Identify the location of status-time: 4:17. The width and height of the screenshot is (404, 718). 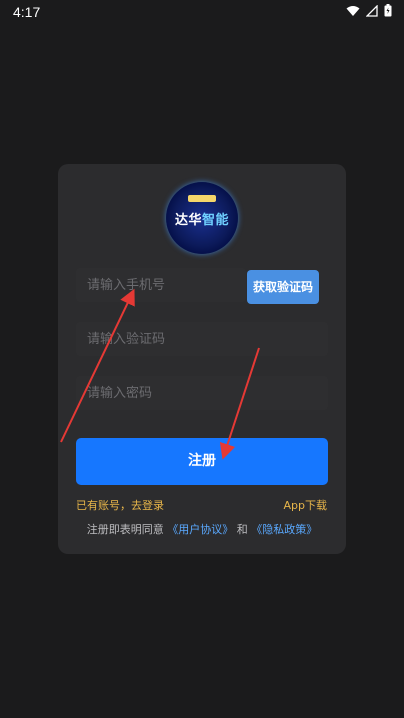
(27, 12).